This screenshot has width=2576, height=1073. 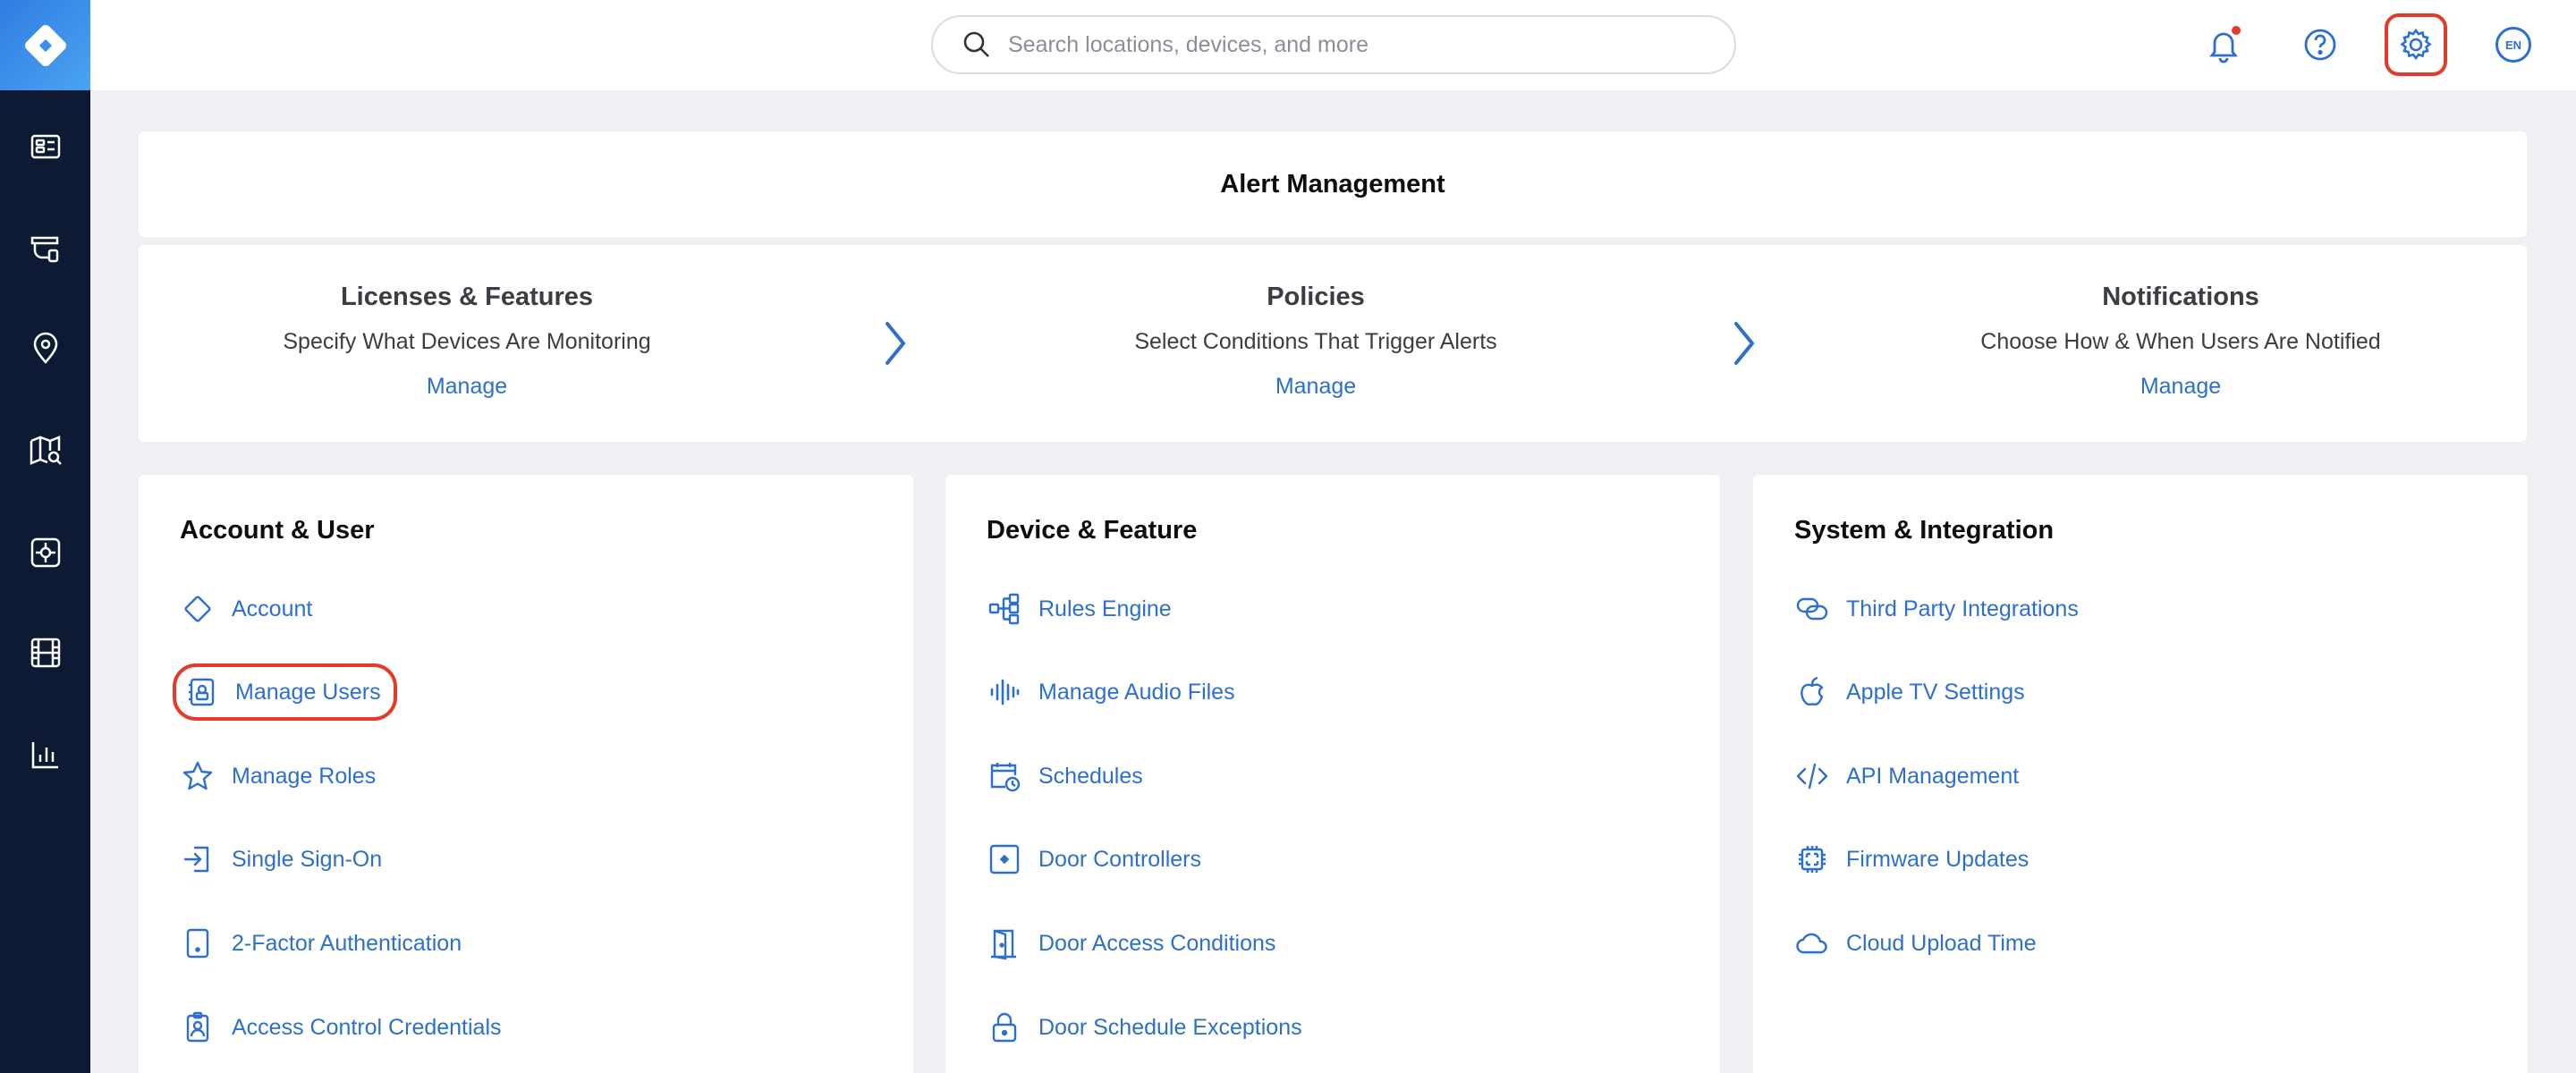 I want to click on app-logo, so click(x=45, y=45).